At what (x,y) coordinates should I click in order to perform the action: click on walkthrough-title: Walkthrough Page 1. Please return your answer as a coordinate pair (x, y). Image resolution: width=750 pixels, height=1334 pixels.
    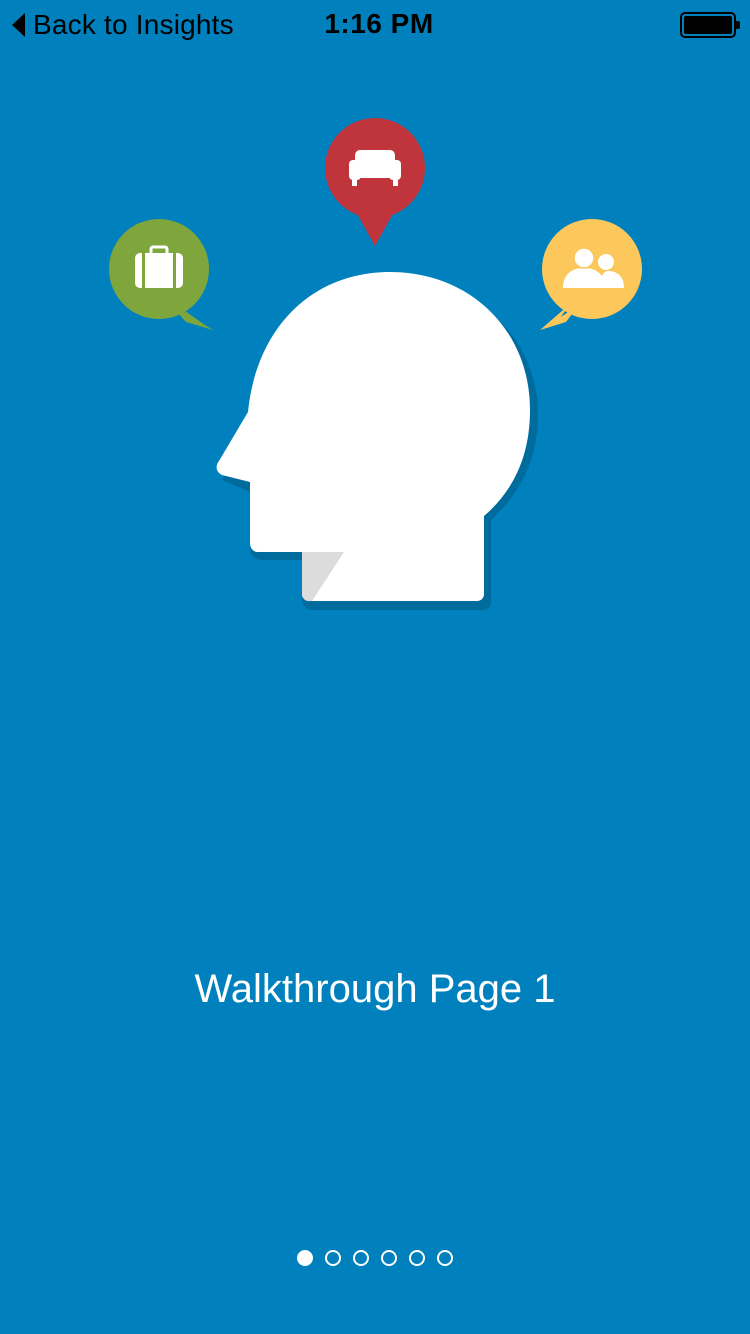
    Looking at the image, I should click on (375, 989).